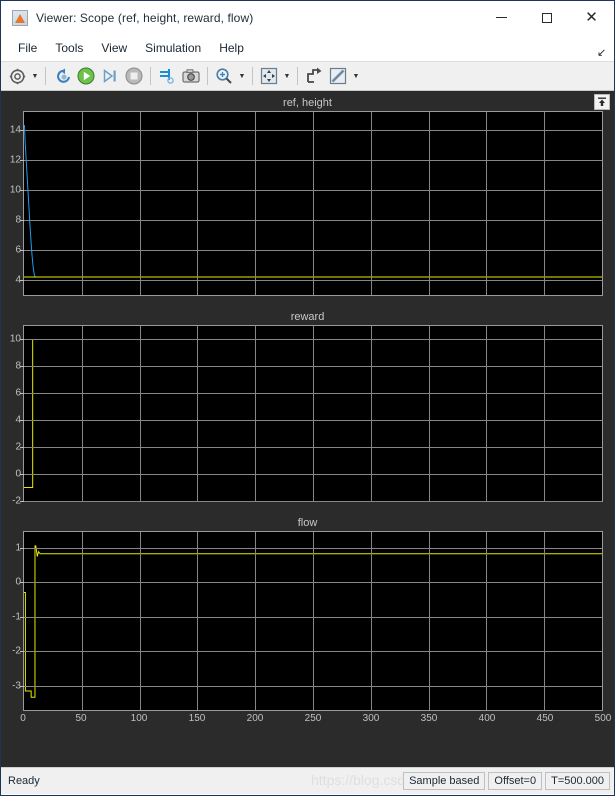 This screenshot has width=615, height=796. I want to click on x-tick-label: 500, so click(603, 718).